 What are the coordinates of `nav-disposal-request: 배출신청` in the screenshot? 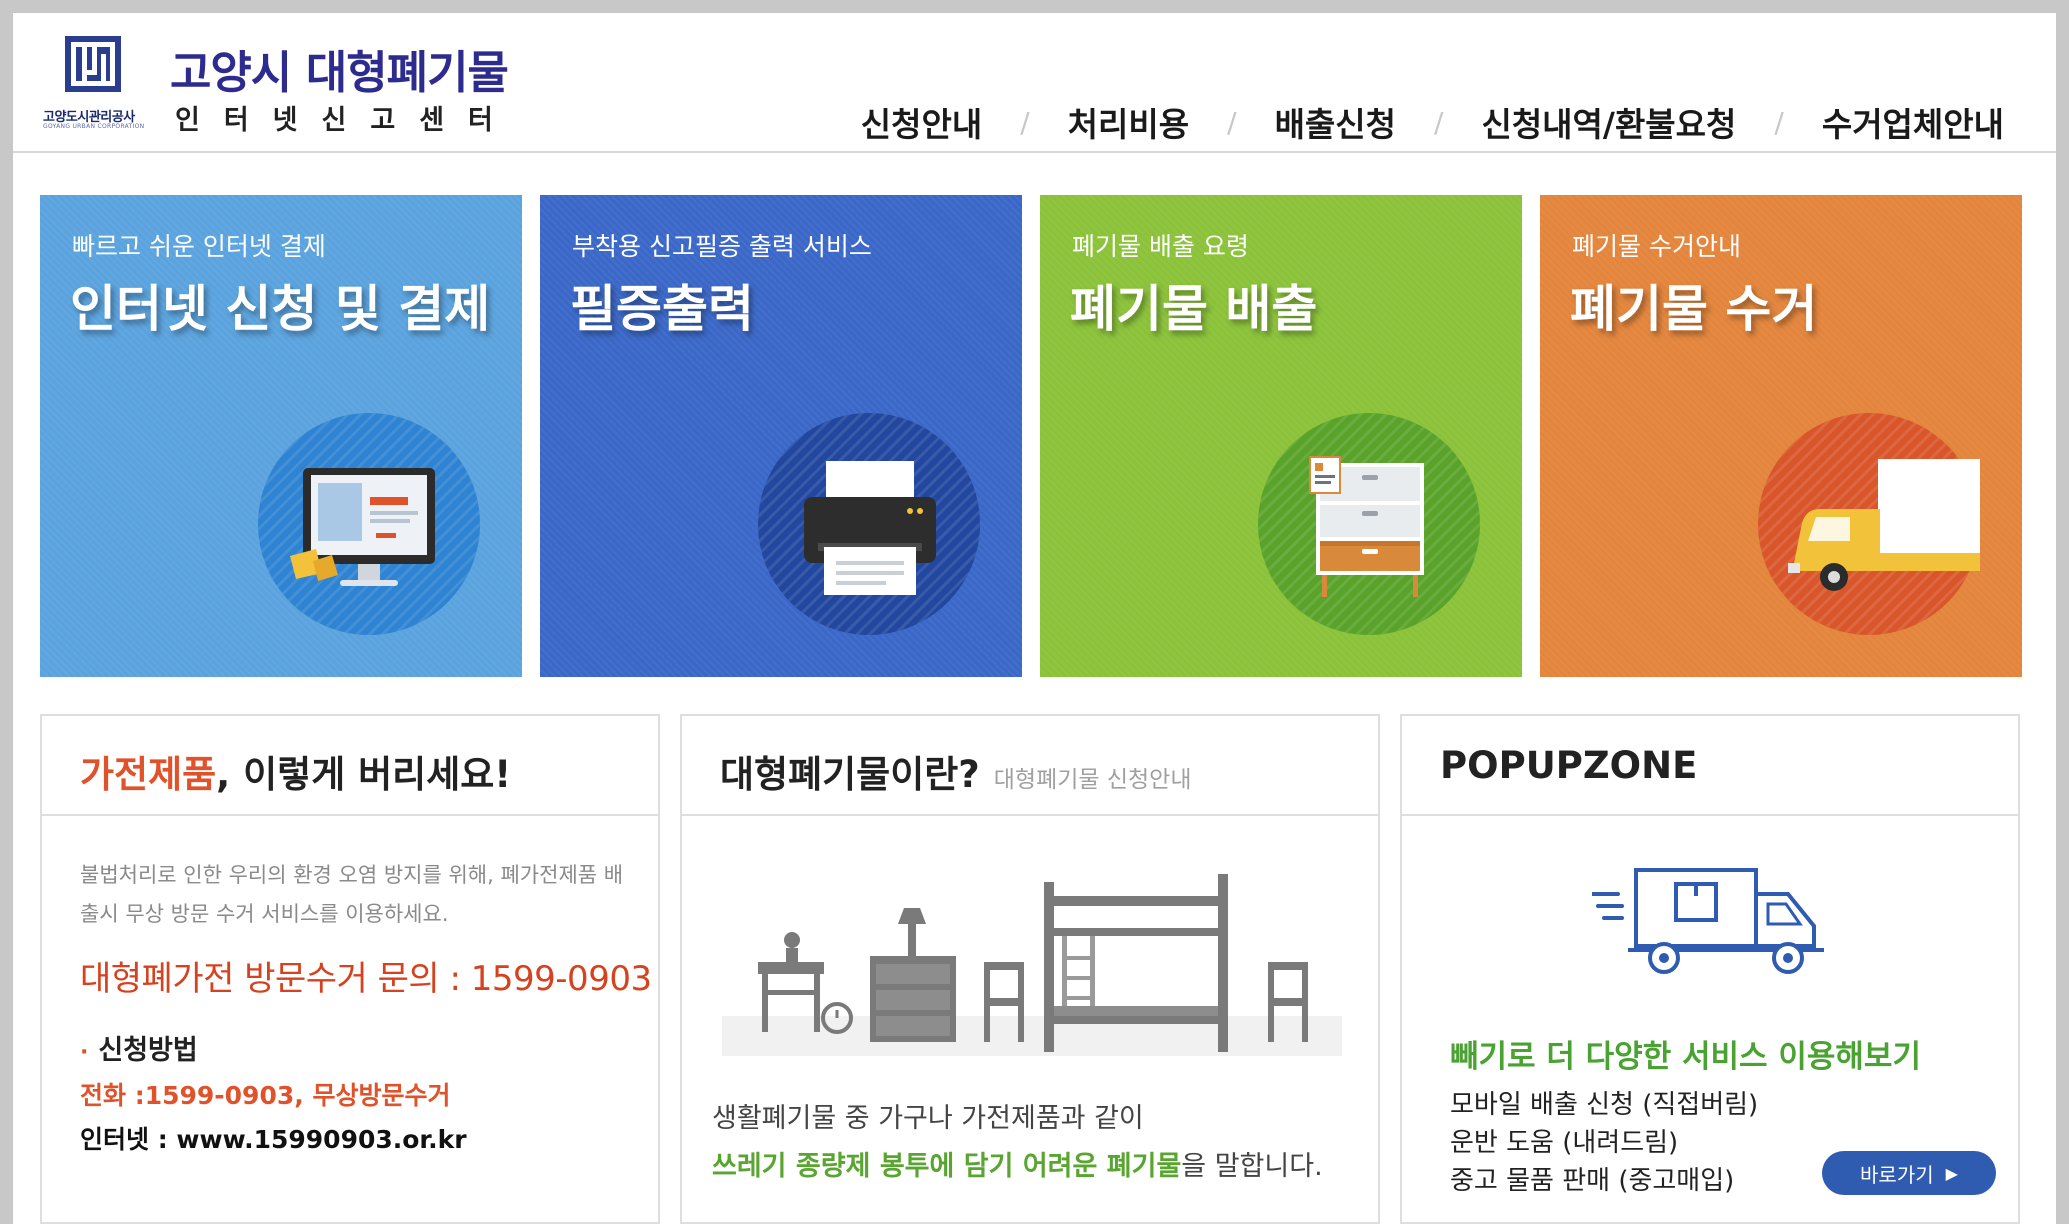 It's located at (1335, 122).